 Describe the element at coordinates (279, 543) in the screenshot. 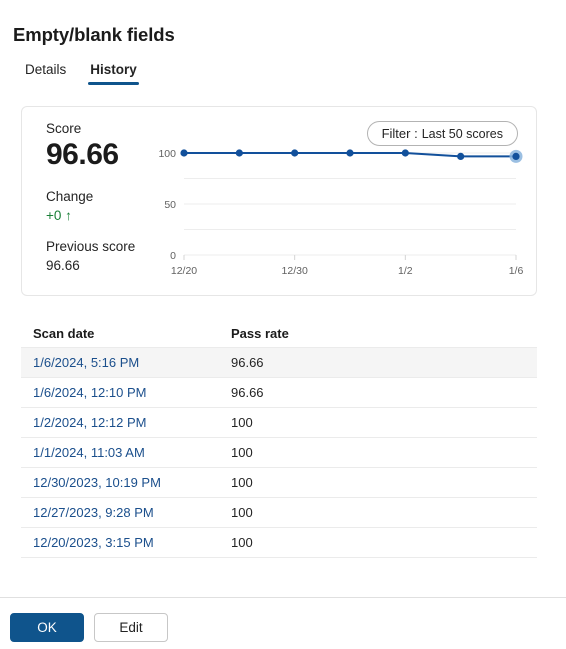

I see `table-row: 12/20/2023, 3:15 PM 100` at that location.